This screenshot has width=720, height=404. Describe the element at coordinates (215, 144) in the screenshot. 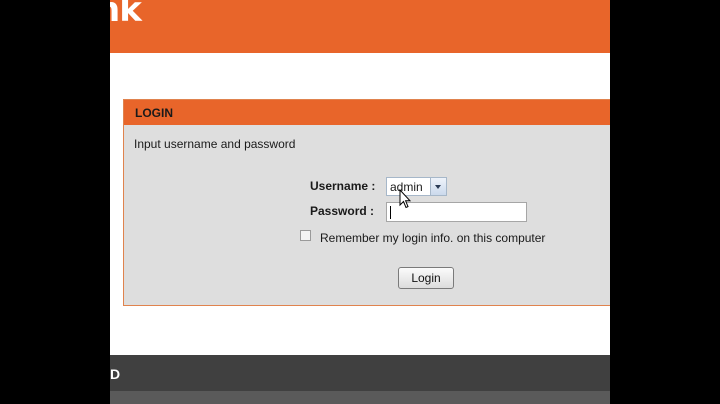

I see `instruction-text: Input username and password` at that location.